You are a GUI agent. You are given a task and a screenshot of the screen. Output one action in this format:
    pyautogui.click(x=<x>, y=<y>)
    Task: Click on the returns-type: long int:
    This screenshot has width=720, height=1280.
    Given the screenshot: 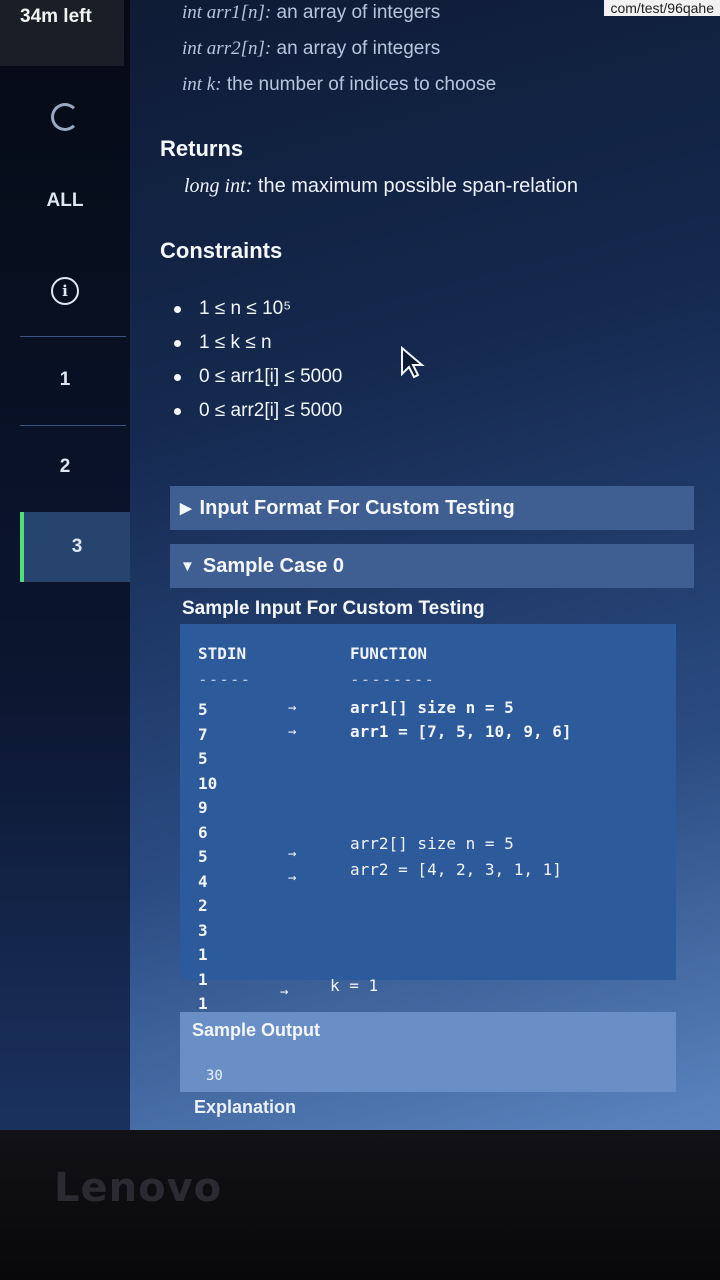 What is the action you would take?
    pyautogui.click(x=218, y=186)
    